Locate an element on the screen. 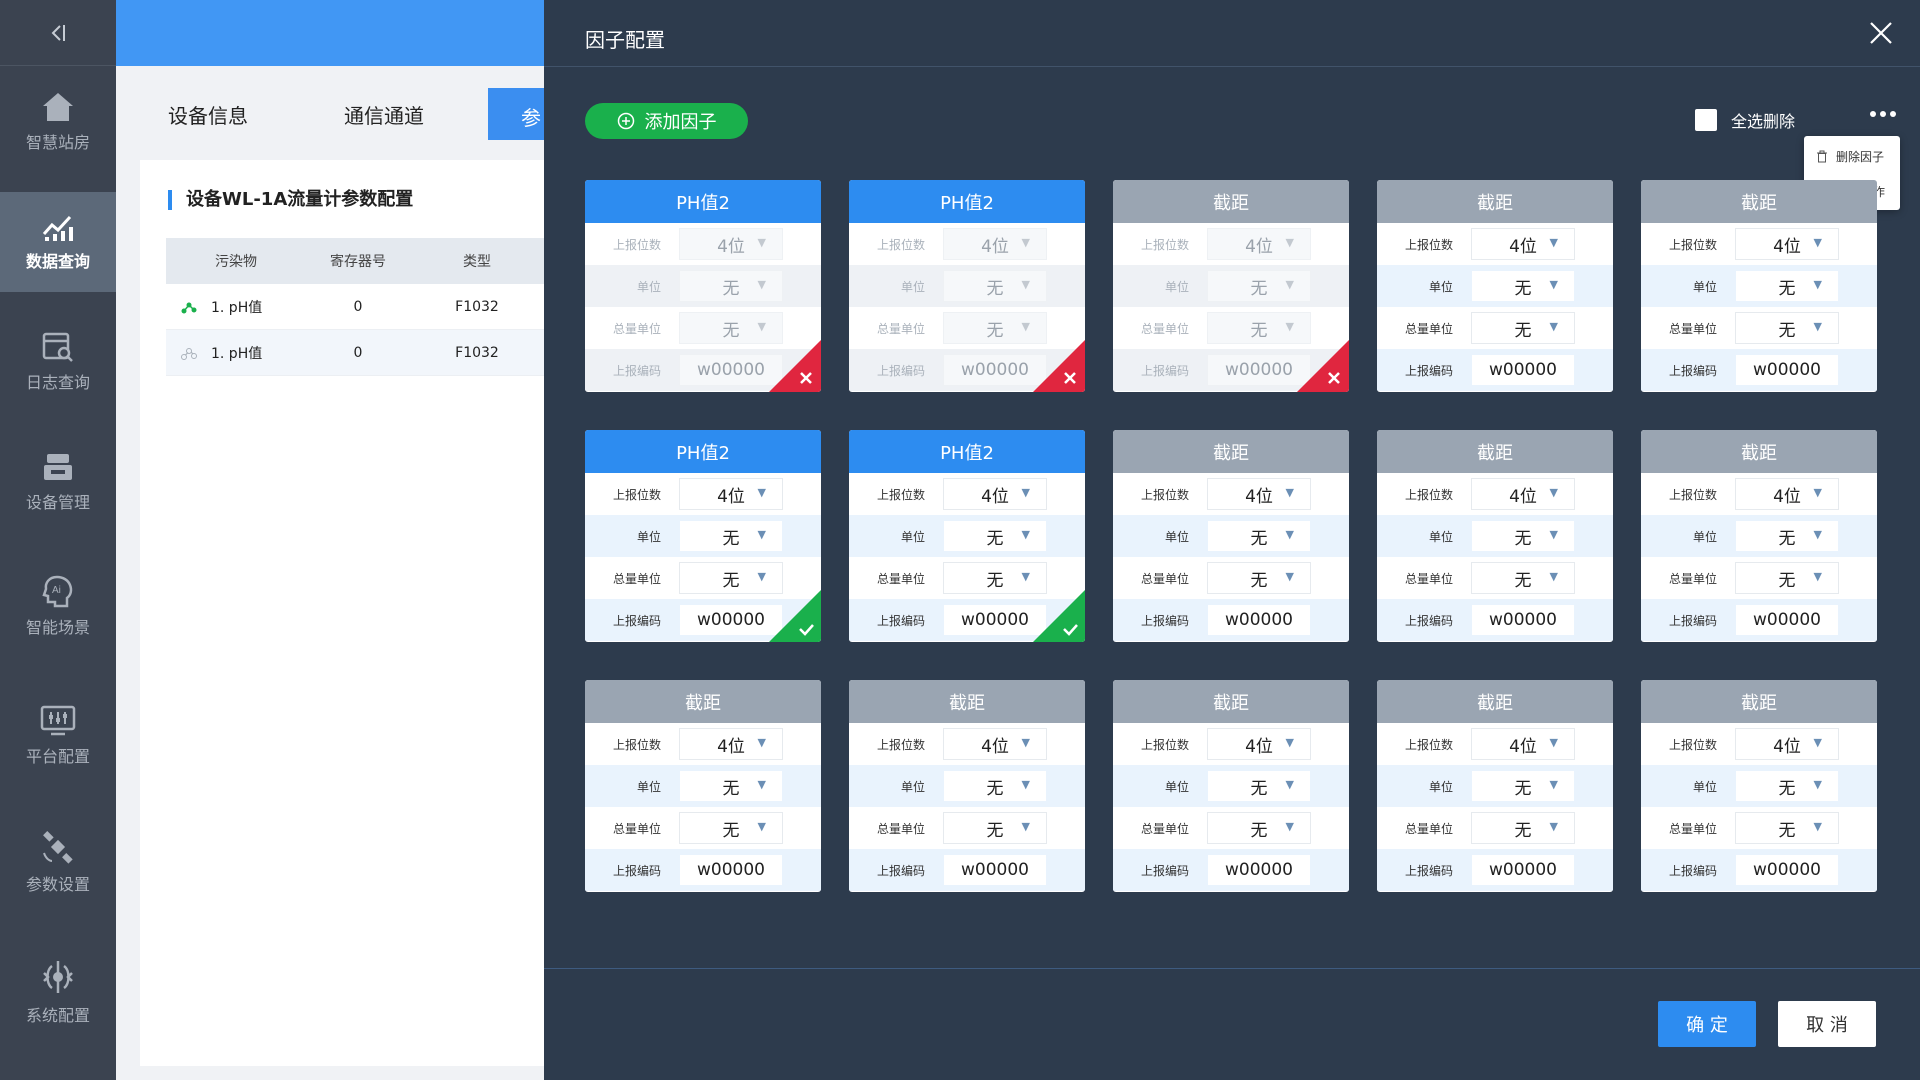 The height and width of the screenshot is (1080, 1920). nav-item-system-config: 系统配置 is located at coordinates (58, 992).